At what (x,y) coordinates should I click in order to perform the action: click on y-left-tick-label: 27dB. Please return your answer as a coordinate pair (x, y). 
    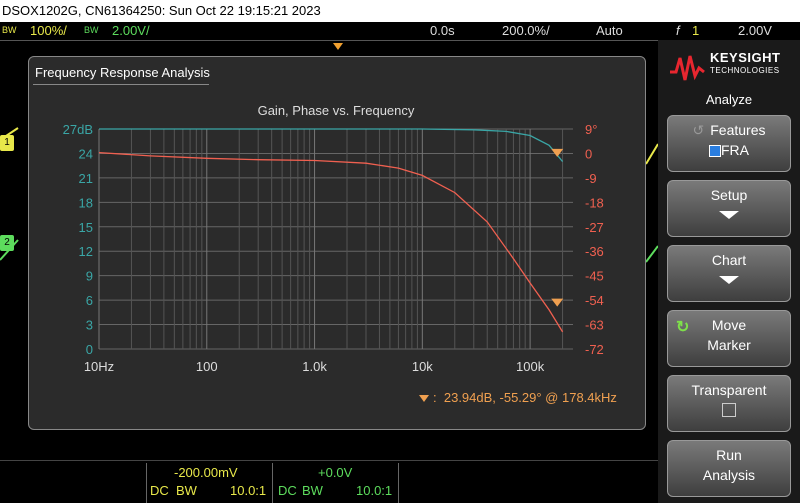
    Looking at the image, I should click on (78, 129).